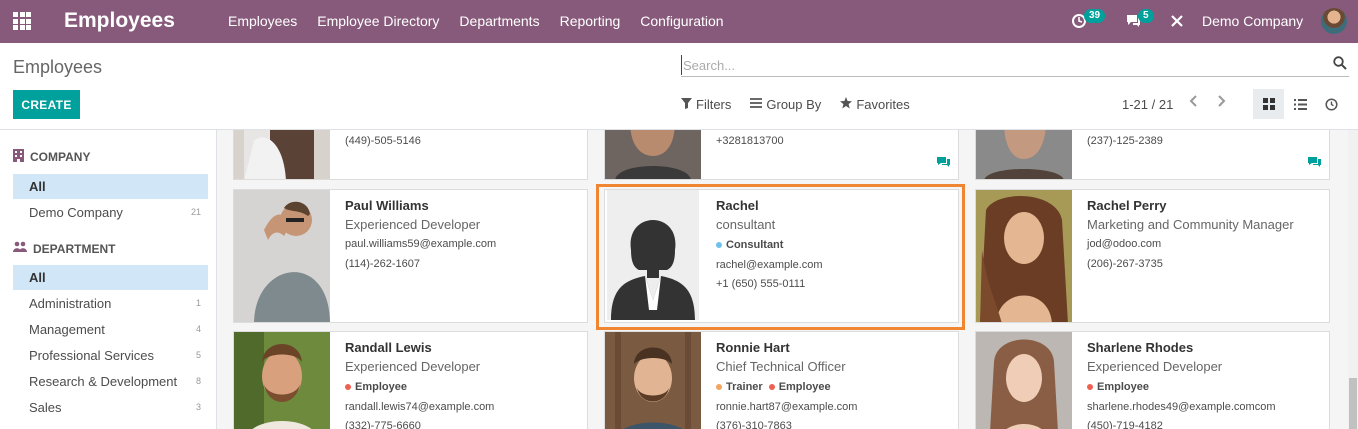 The image size is (1358, 429). Describe the element at coordinates (754, 424) in the screenshot. I see `employee-phone: (376)-310-7863` at that location.